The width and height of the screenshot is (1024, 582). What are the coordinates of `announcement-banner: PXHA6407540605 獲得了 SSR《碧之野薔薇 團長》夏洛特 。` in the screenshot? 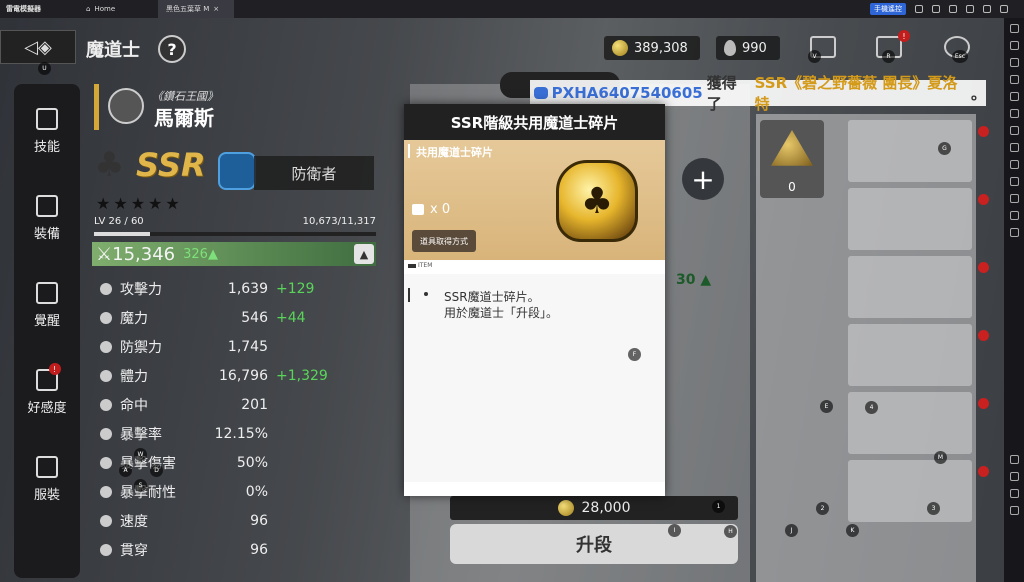 It's located at (758, 93).